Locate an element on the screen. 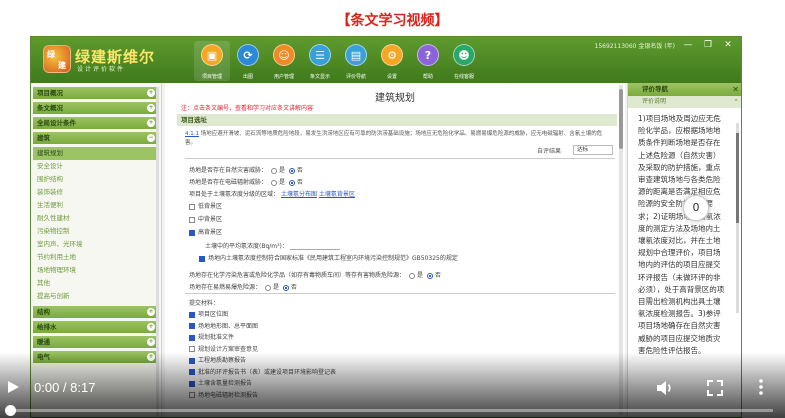  rating-widget: 0 ☆☆☆ is located at coordinates (696, 227).